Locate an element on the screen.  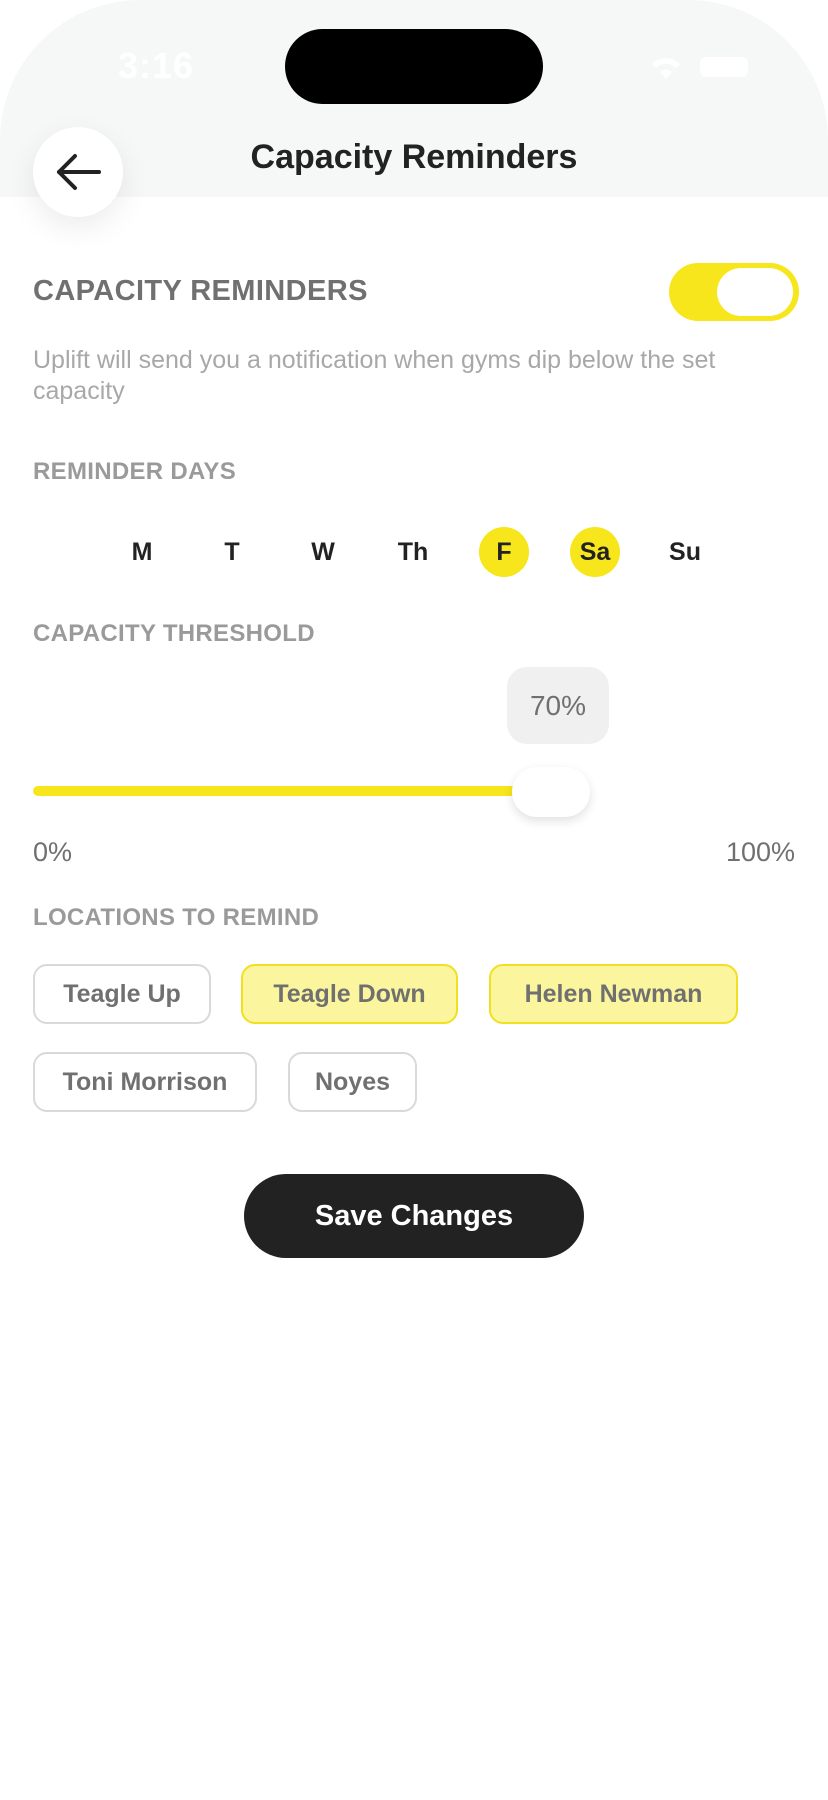
save-changes-button: Save Changes is located at coordinates (414, 1216).